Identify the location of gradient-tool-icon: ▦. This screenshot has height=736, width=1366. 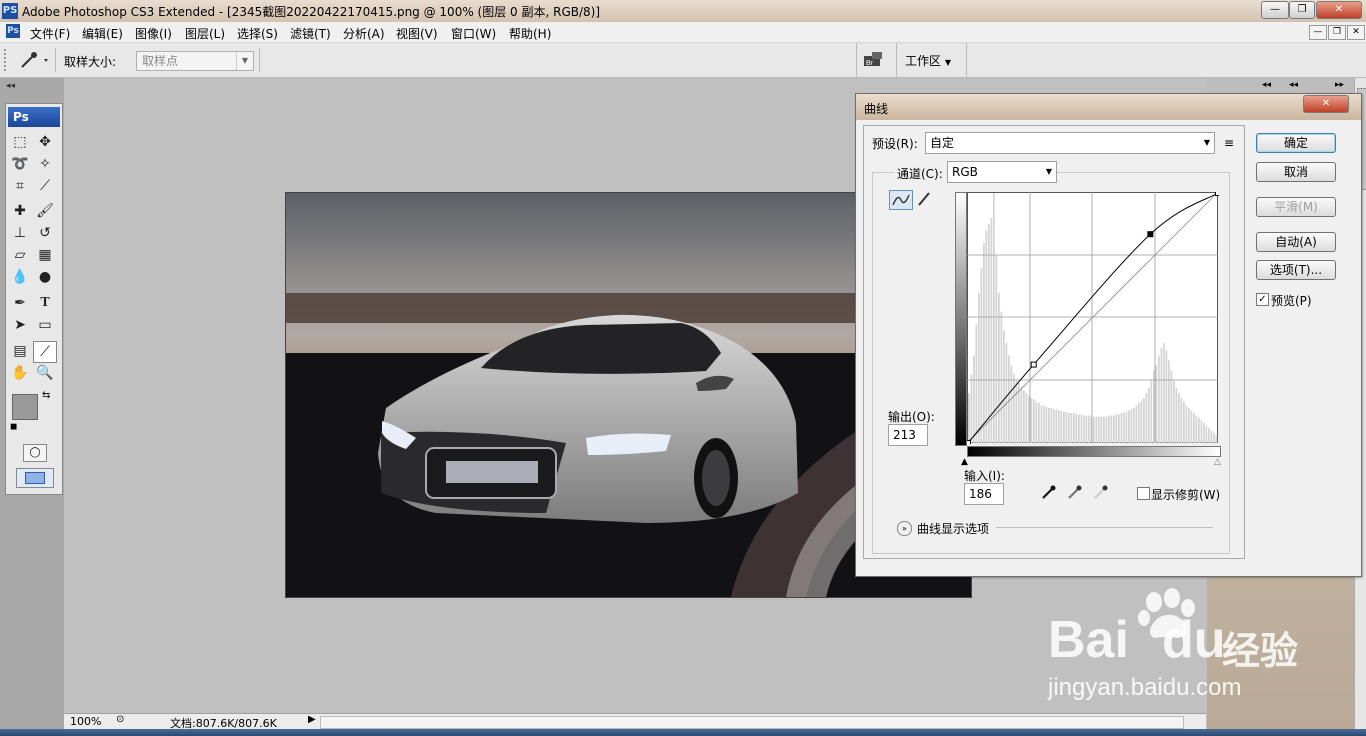
(45, 255).